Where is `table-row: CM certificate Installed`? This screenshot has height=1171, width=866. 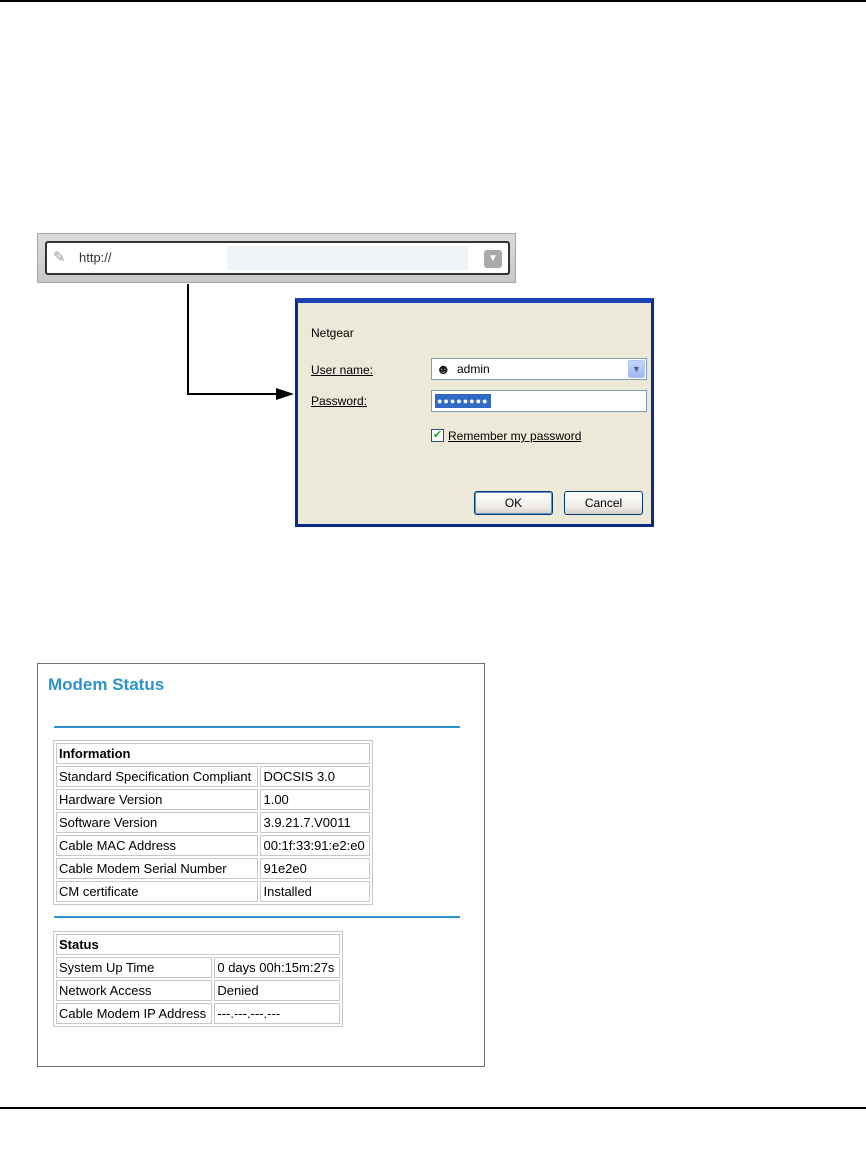
table-row: CM certificate Installed is located at coordinates (213, 891).